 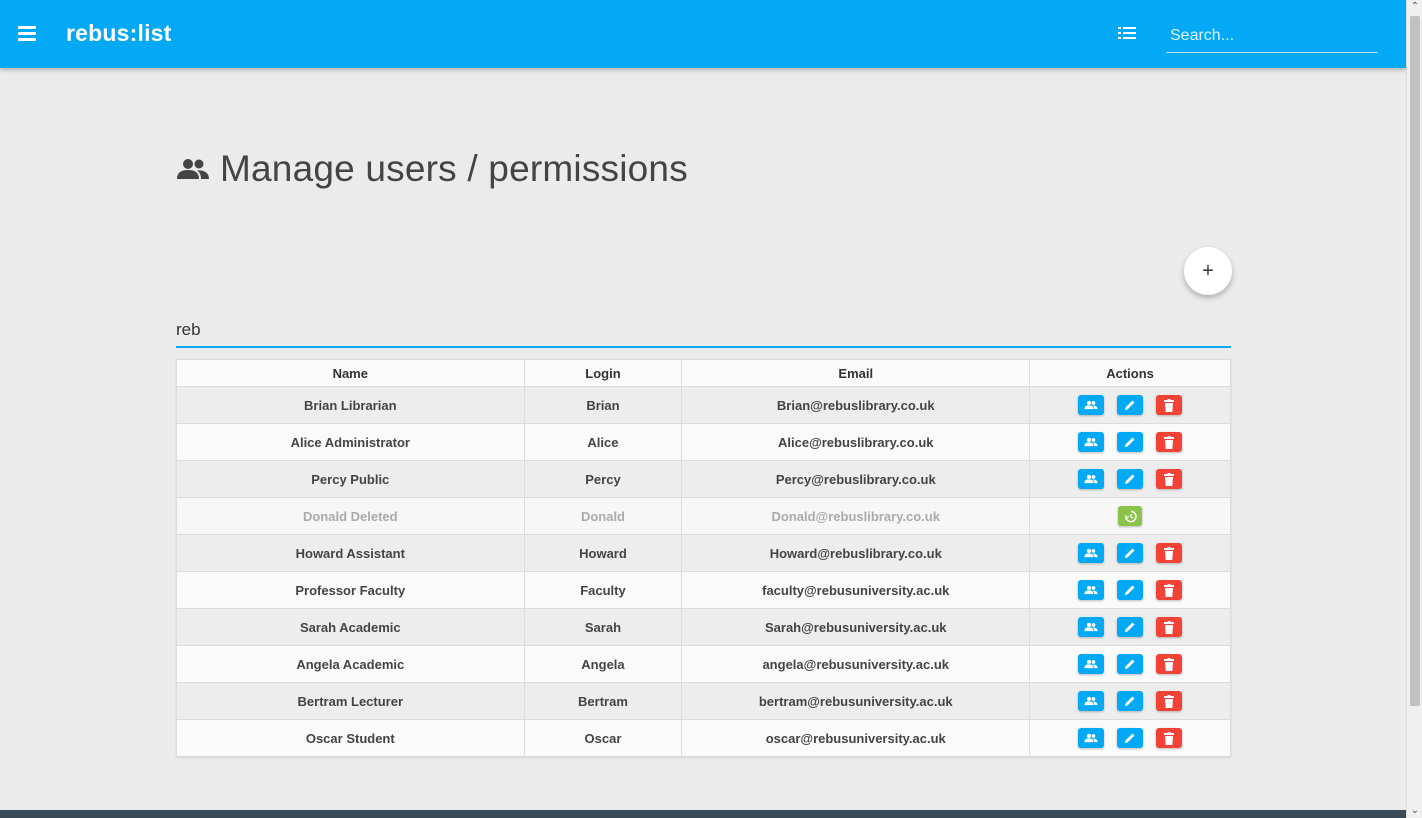 I want to click on cell-email: Donald@rebuslibrary.co.uk, so click(x=856, y=516).